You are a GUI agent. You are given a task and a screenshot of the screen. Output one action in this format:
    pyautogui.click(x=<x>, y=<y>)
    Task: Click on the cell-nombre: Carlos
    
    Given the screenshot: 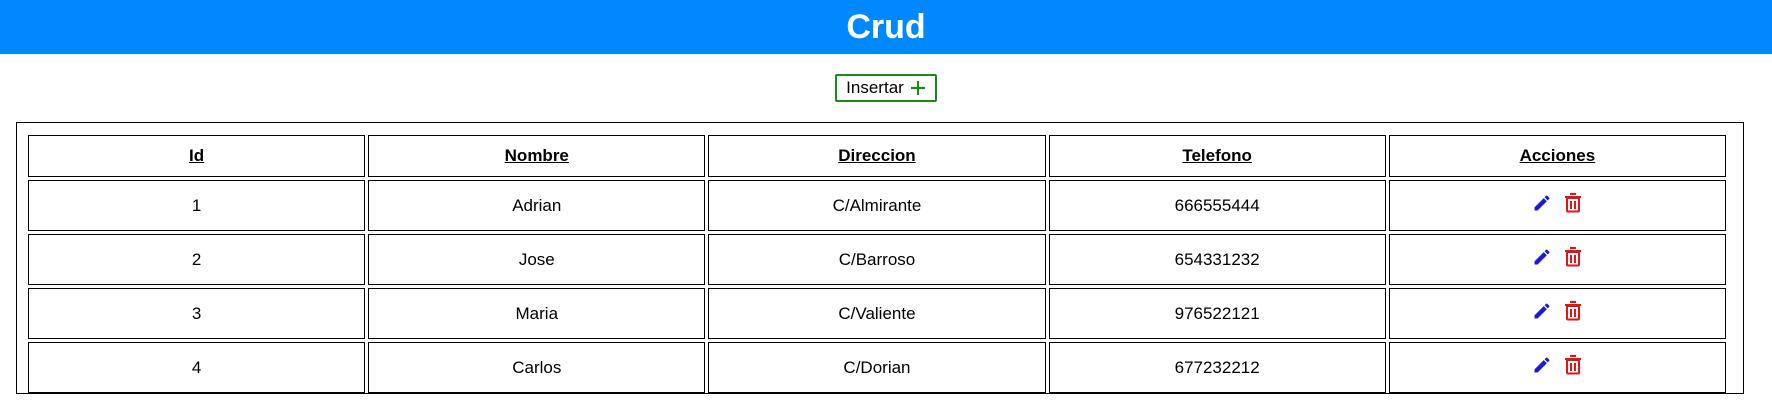 What is the action you would take?
    pyautogui.click(x=537, y=367)
    